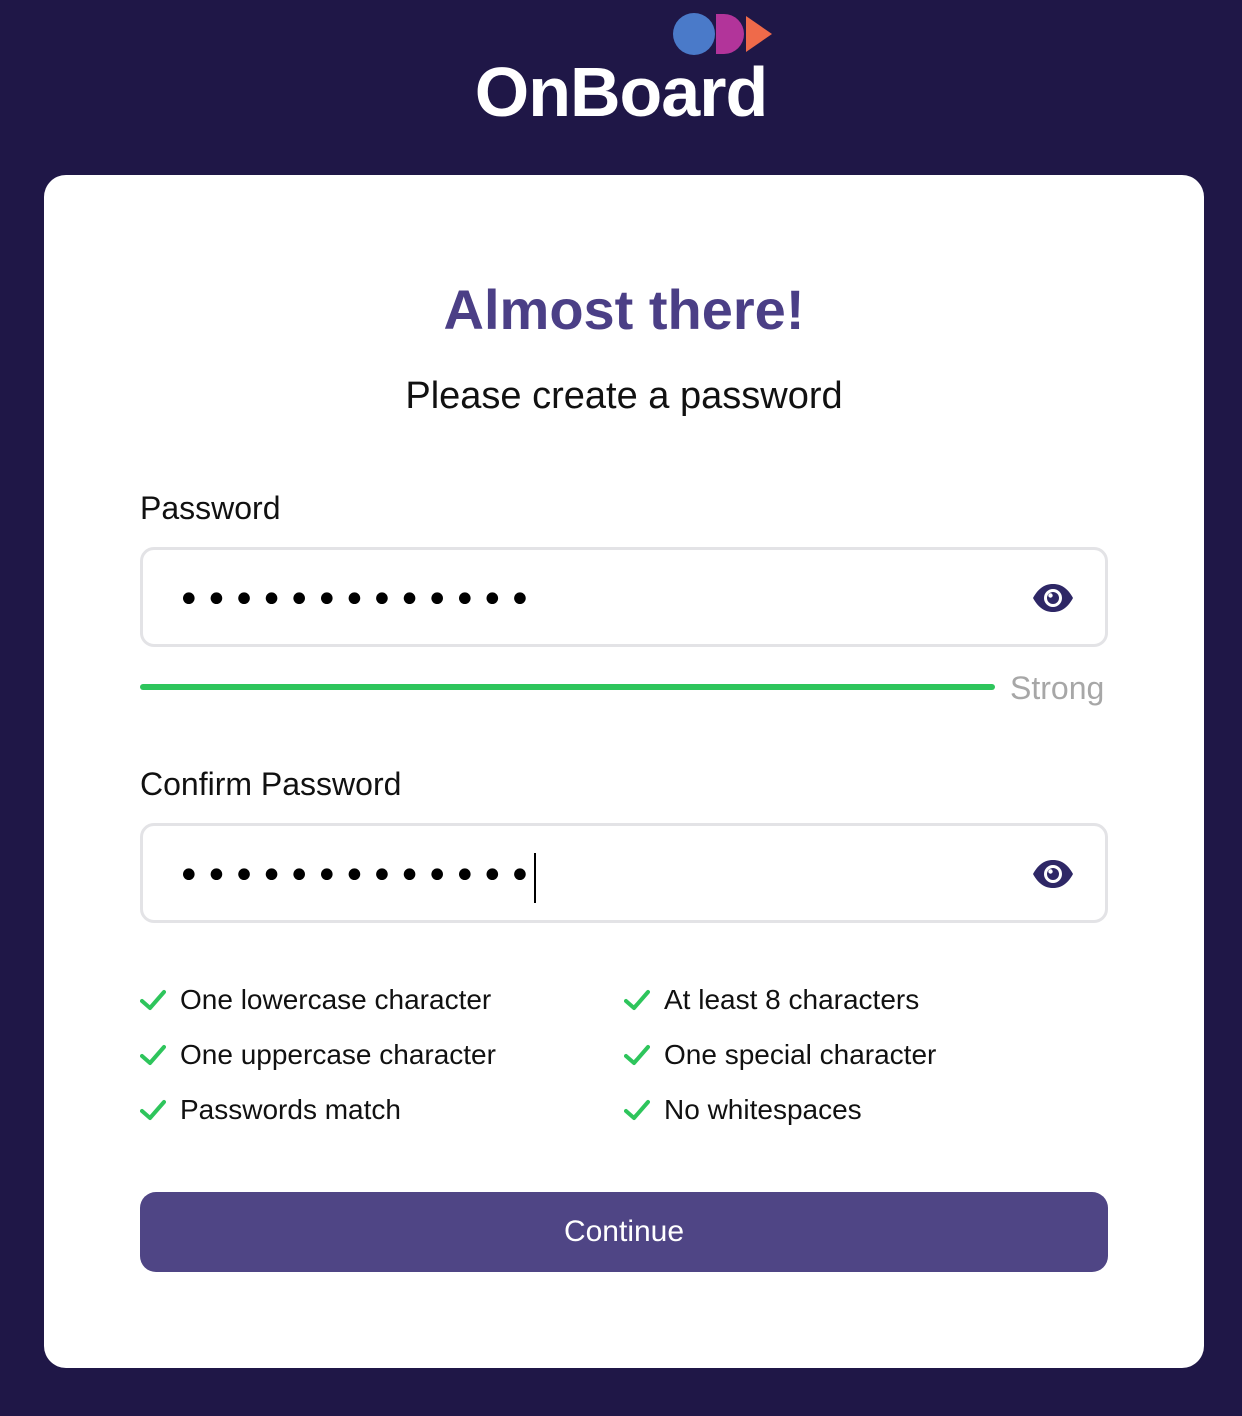 This screenshot has width=1242, height=1416. I want to click on confirm-password-masked-text: •••••••••••••, so click(356, 876).